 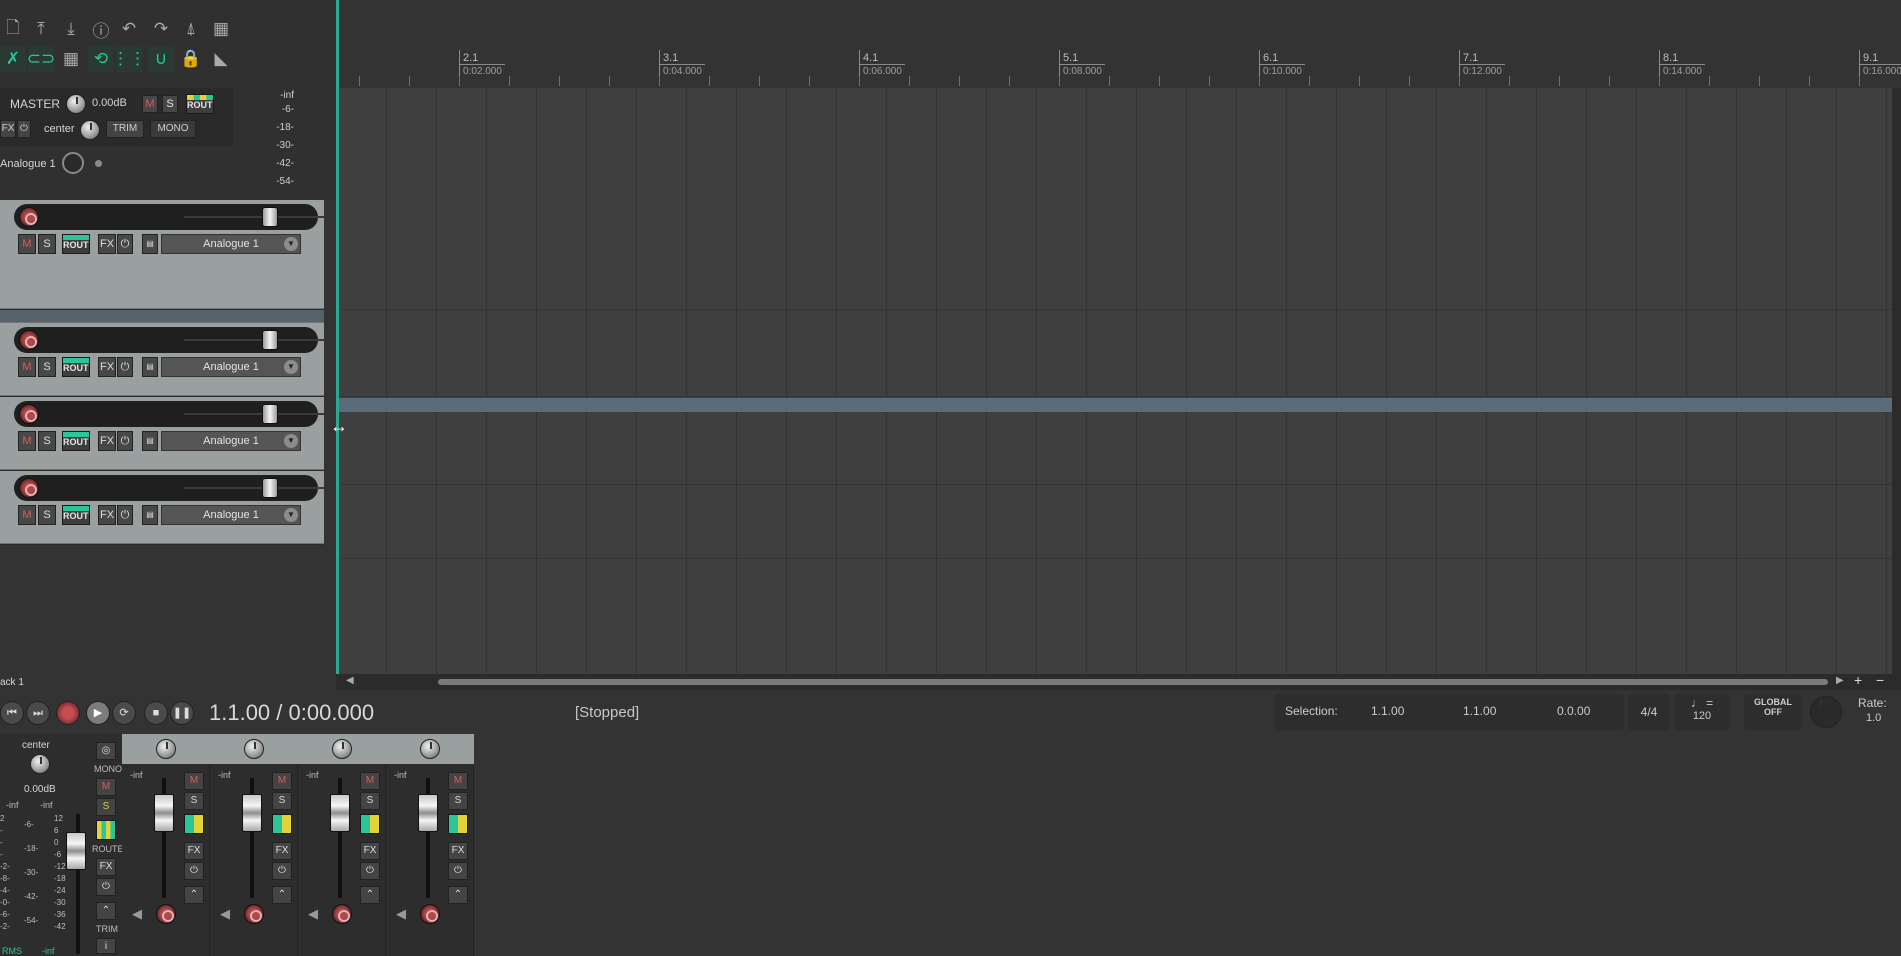 I want to click on mixer-master-solo: S, so click(x=106, y=807).